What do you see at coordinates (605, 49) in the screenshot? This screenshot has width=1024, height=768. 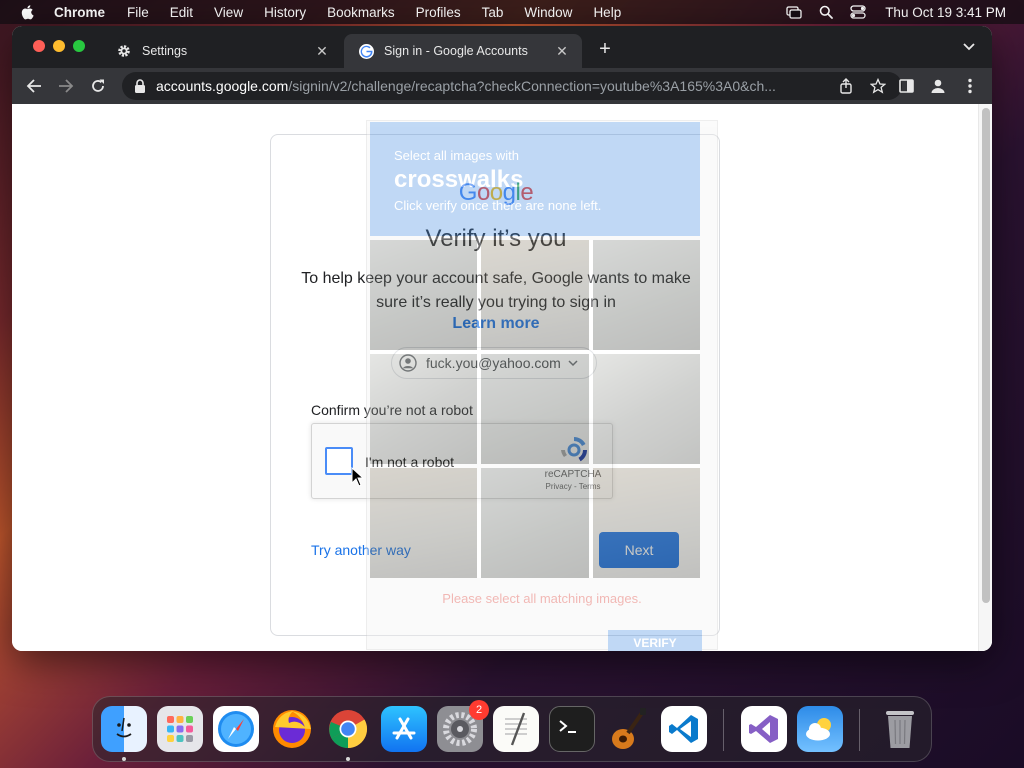 I see `new-tab-button: +` at bounding box center [605, 49].